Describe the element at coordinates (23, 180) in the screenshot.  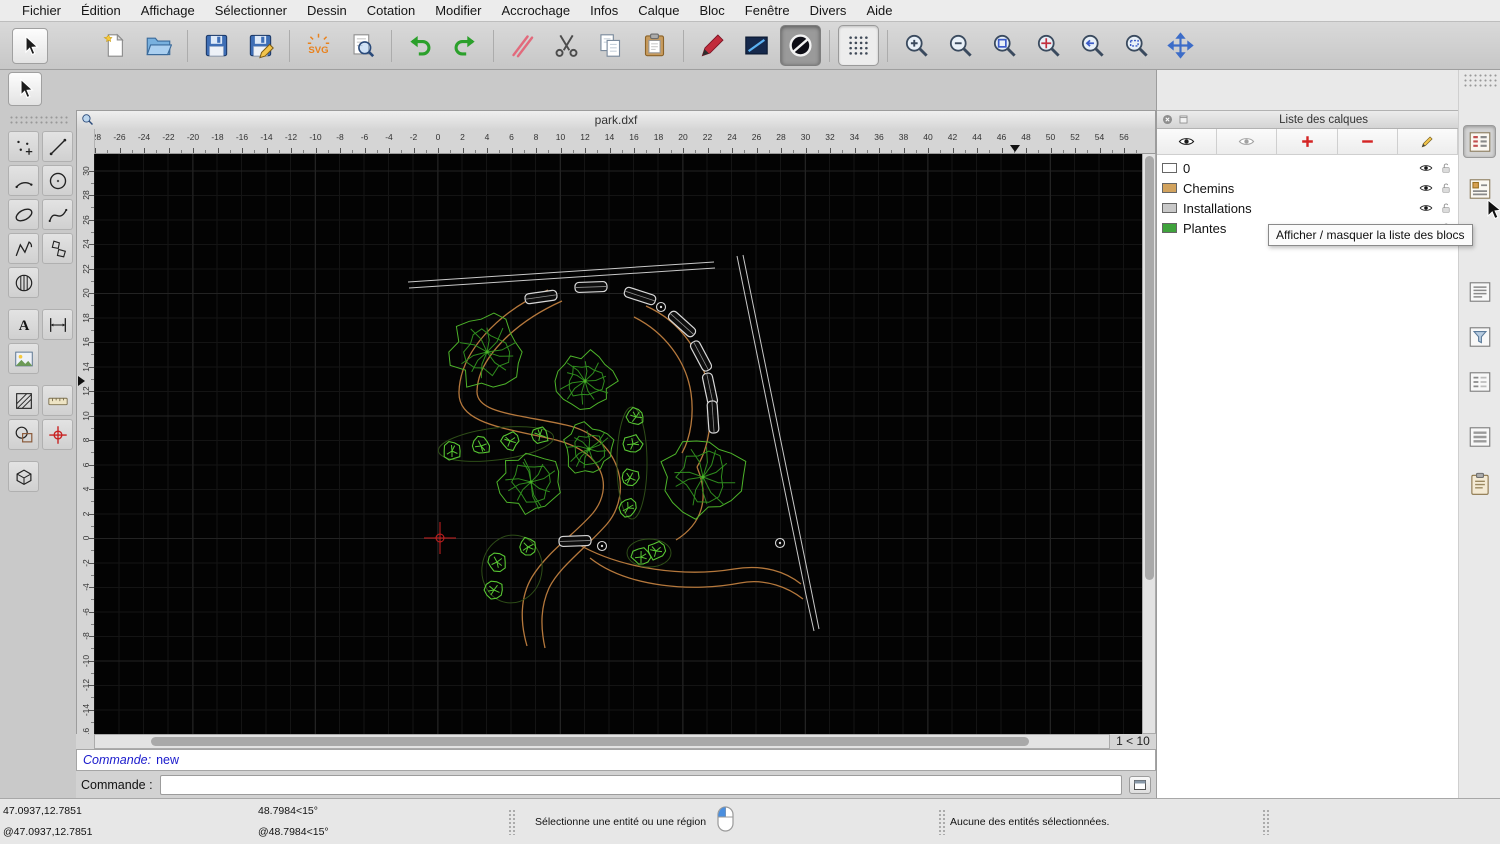
I see `arc-tools-button` at that location.